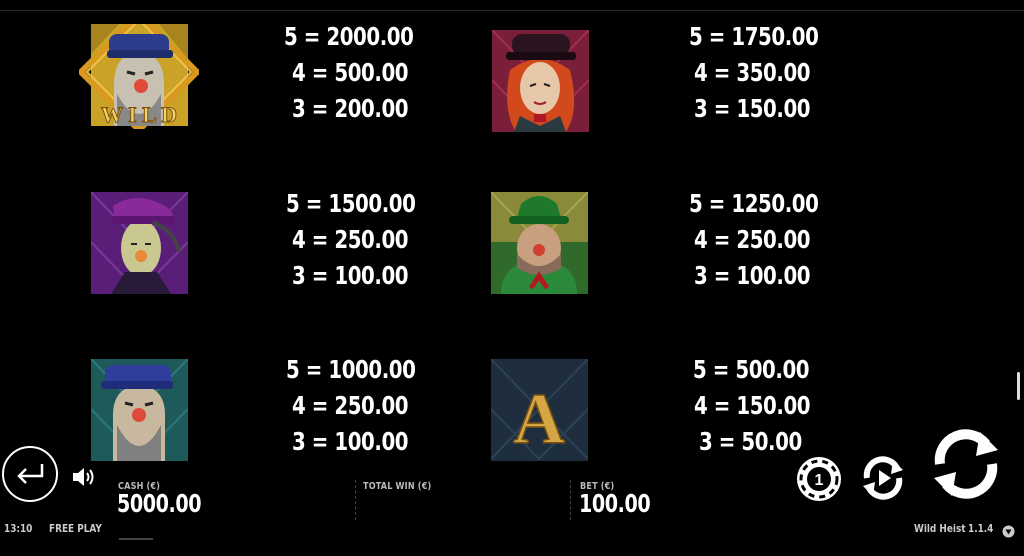 Image resolution: width=1024 pixels, height=556 pixels. I want to click on symbol-purple-hat-thief, so click(139, 243).